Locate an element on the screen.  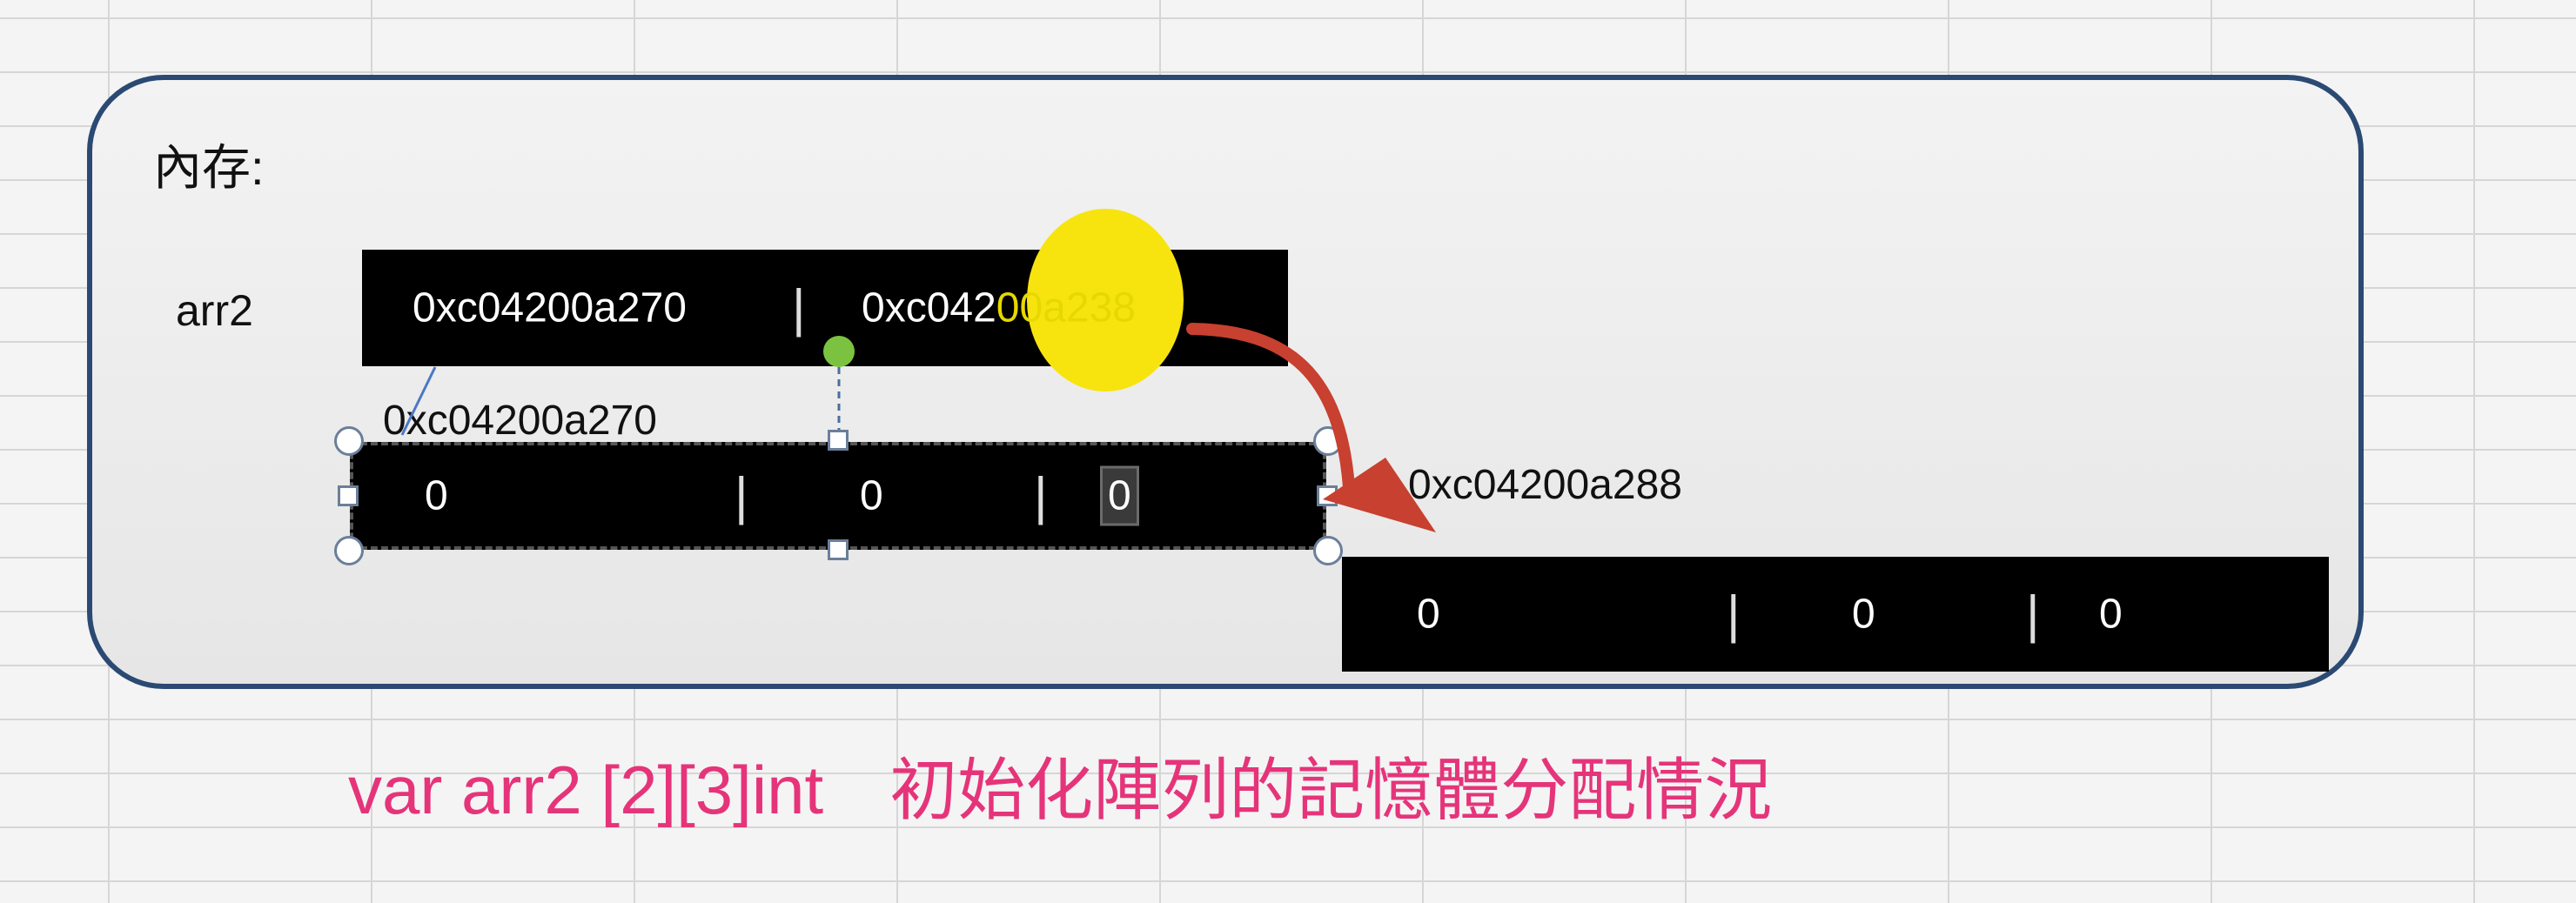
pointer-arrow-shaft is located at coordinates (1271, 408).